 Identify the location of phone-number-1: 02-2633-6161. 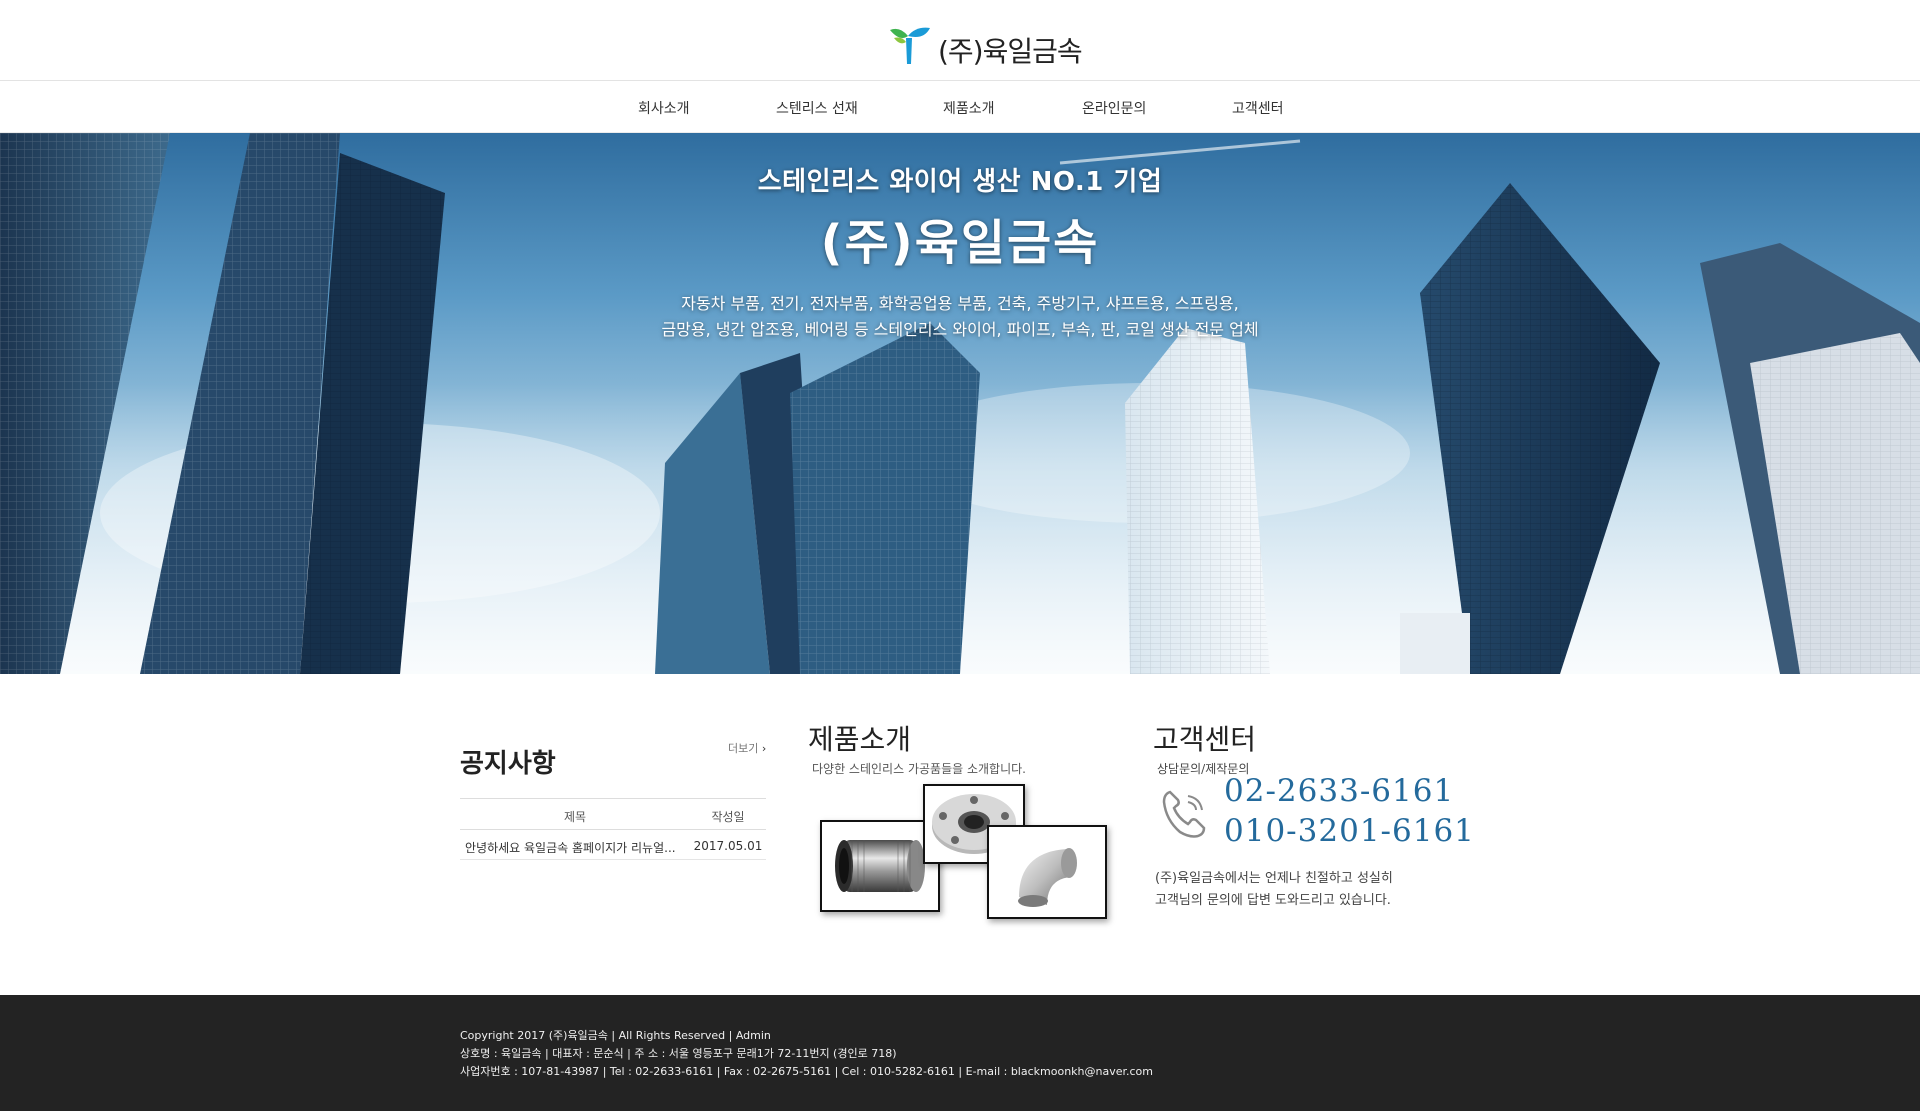
(1339, 791).